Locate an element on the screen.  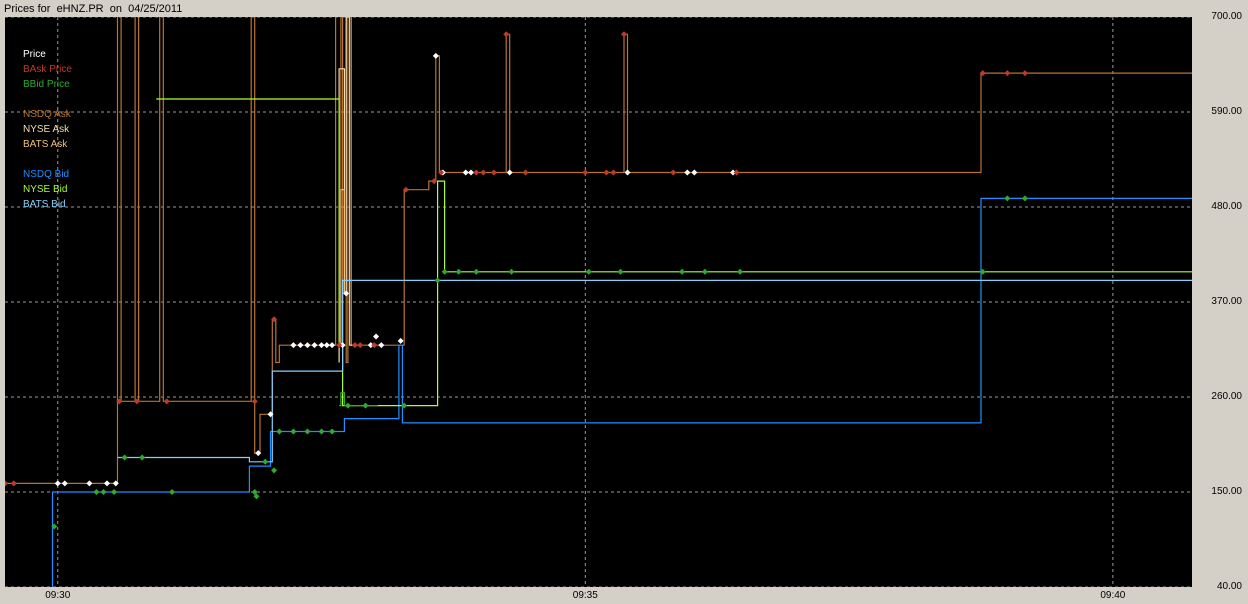
x-tick-label: 09:40 is located at coordinates (1113, 595).